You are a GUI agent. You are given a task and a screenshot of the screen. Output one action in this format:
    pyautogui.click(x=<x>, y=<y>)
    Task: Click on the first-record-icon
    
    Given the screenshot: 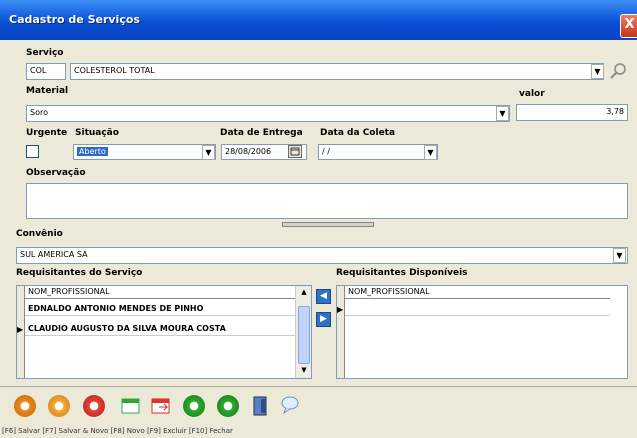 What is the action you would take?
    pyautogui.click(x=194, y=406)
    